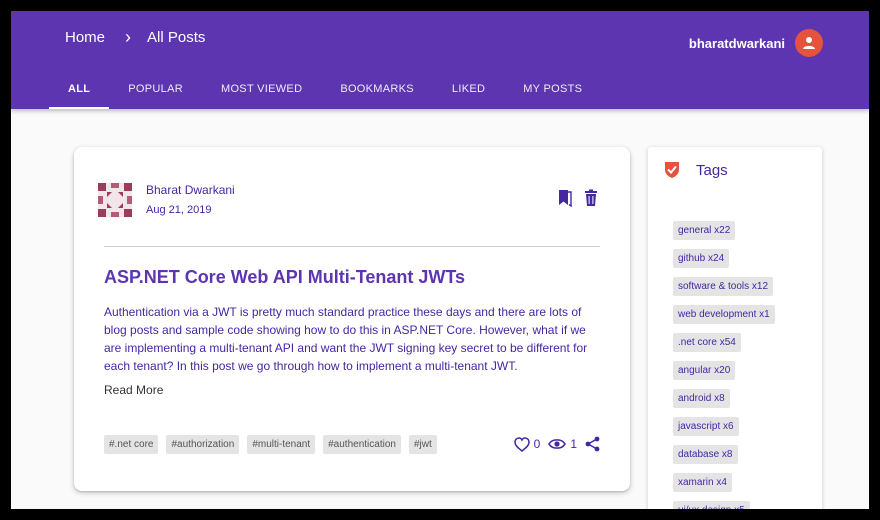 The width and height of the screenshot is (880, 520). Describe the element at coordinates (573, 444) in the screenshot. I see `view-count: 1` at that location.